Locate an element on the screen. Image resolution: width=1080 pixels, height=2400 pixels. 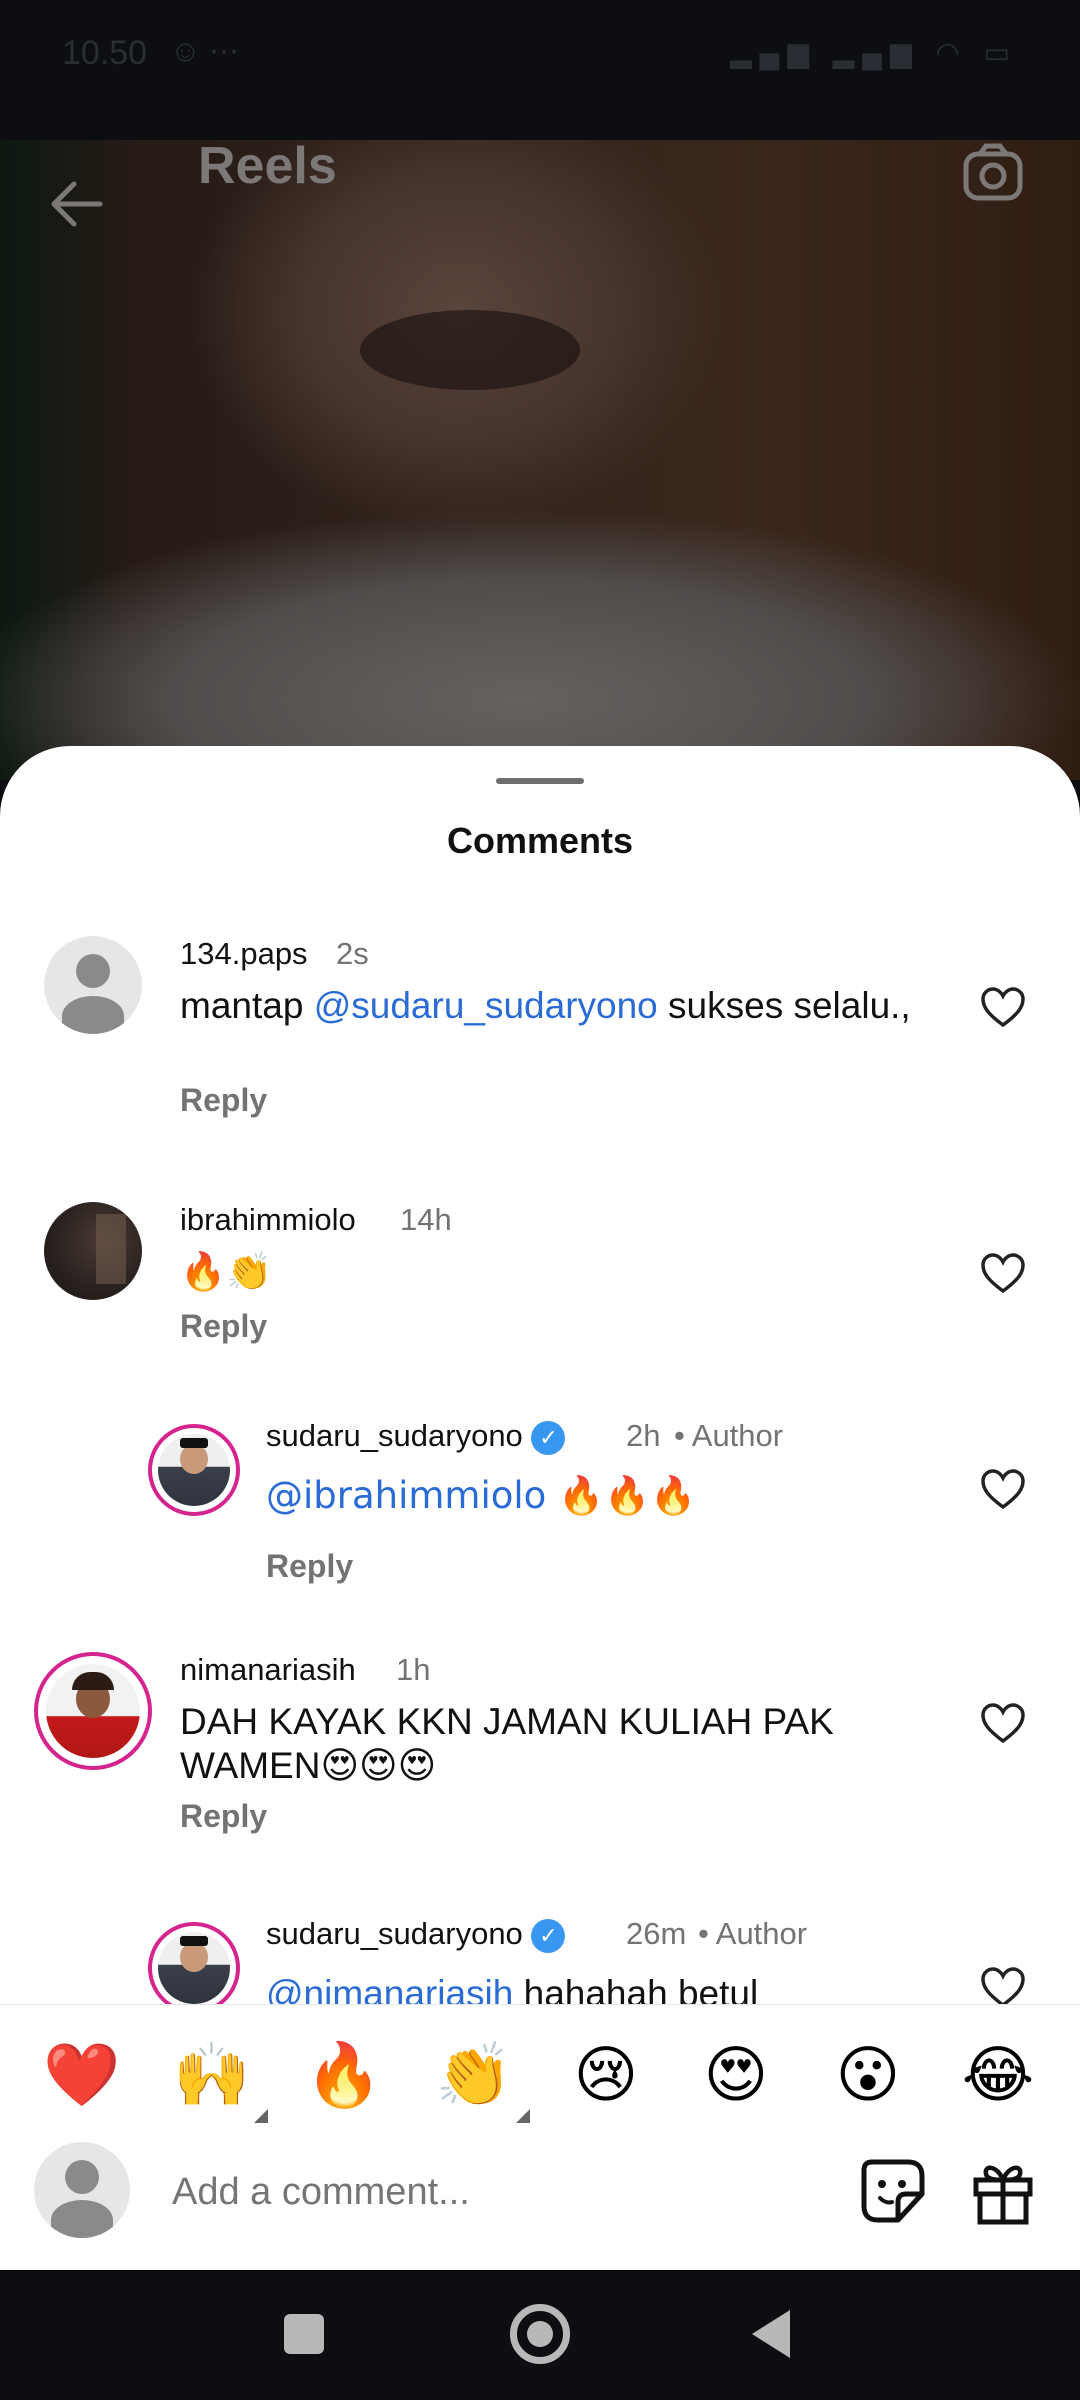
comment-text: DAH KAYAK KKN JAMAN KULIAH PAK WAMEN😍😍😍 is located at coordinates (507, 1743).